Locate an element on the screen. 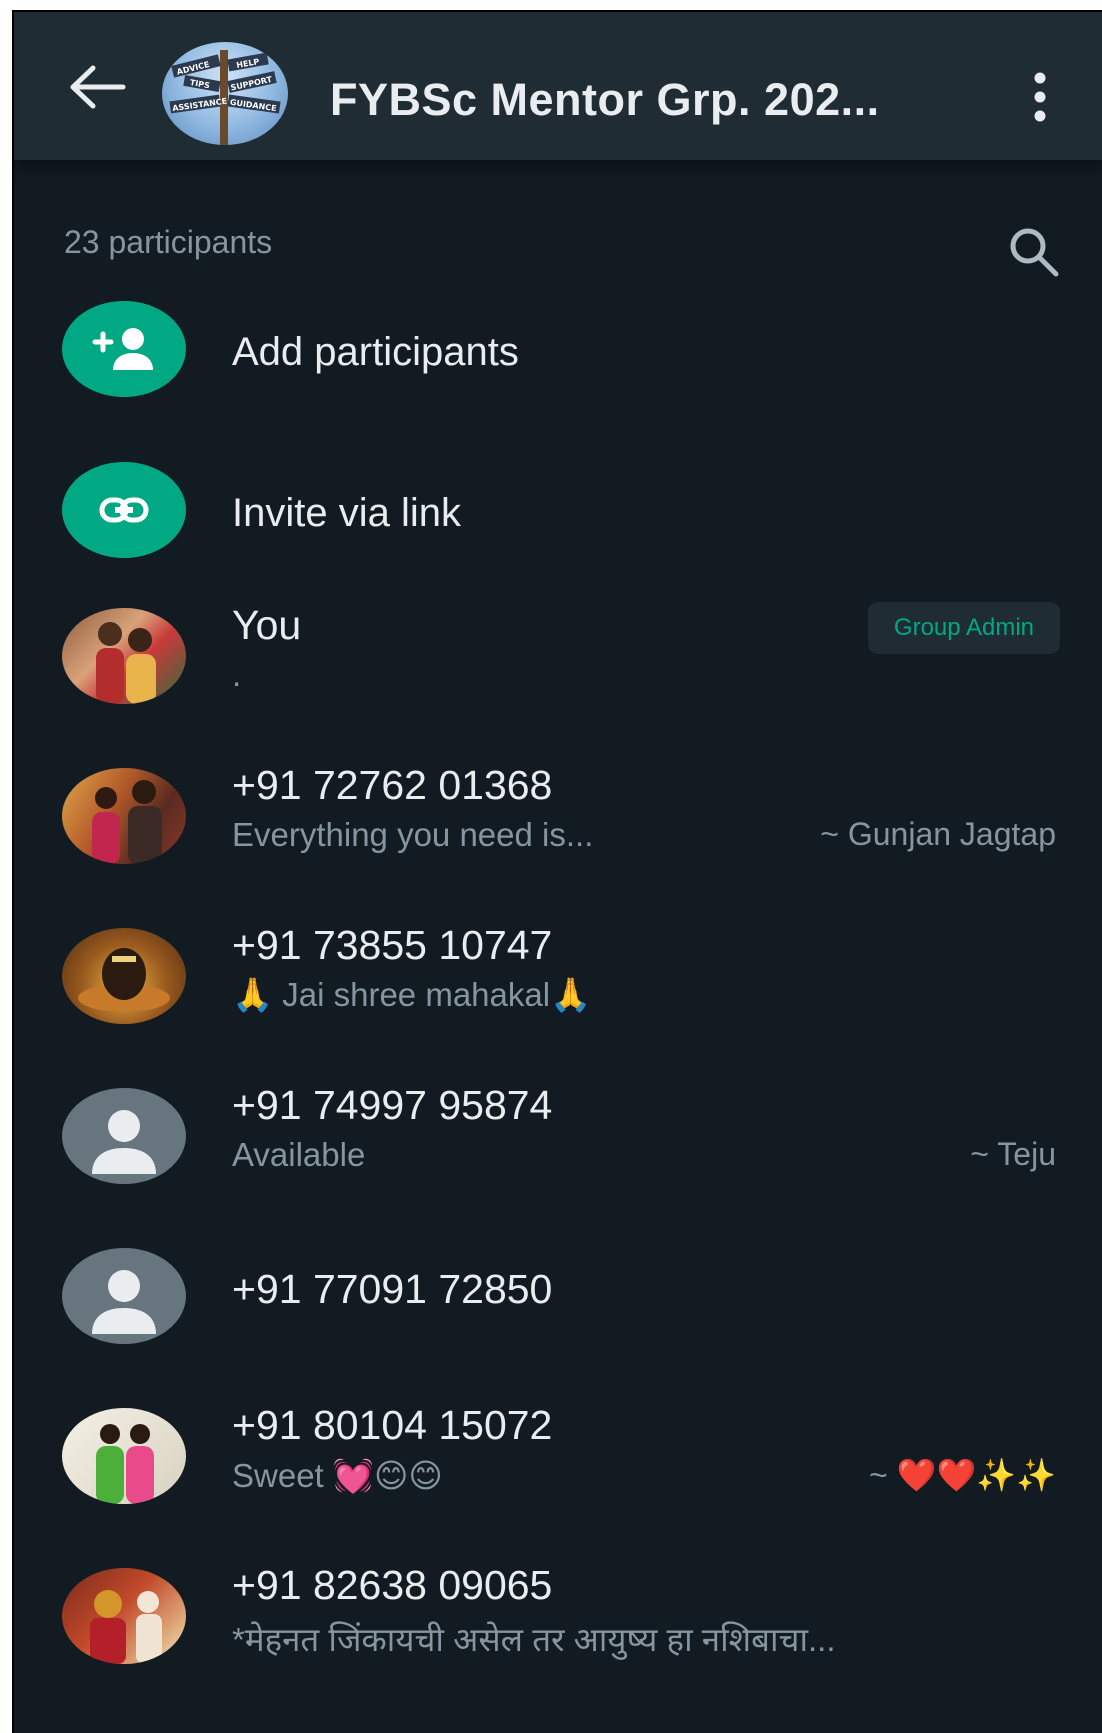  participant-name: +91 74997 95874 is located at coordinates (392, 1105).